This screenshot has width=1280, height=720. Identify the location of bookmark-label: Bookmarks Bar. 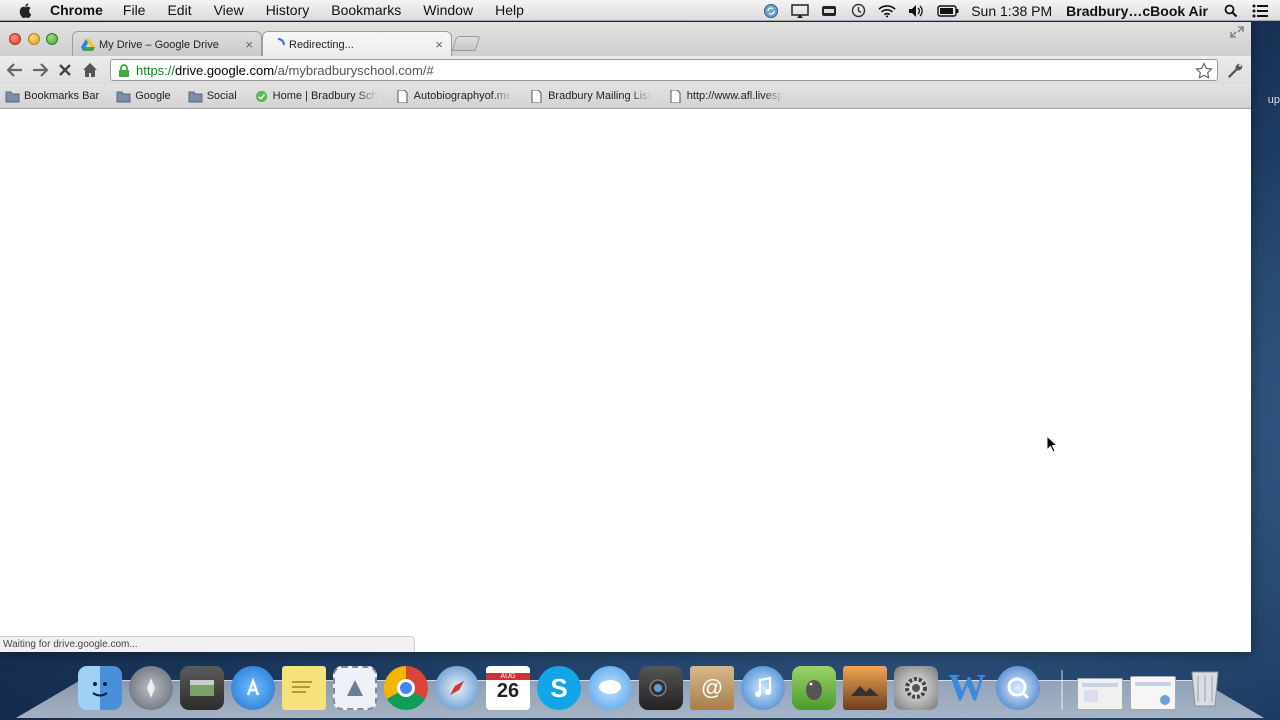
(62, 96).